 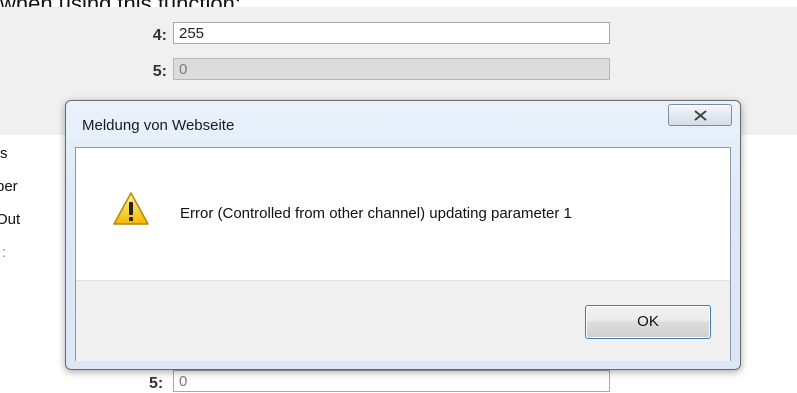 What do you see at coordinates (156, 383) in the screenshot?
I see `bottom-param-label: 5:` at bounding box center [156, 383].